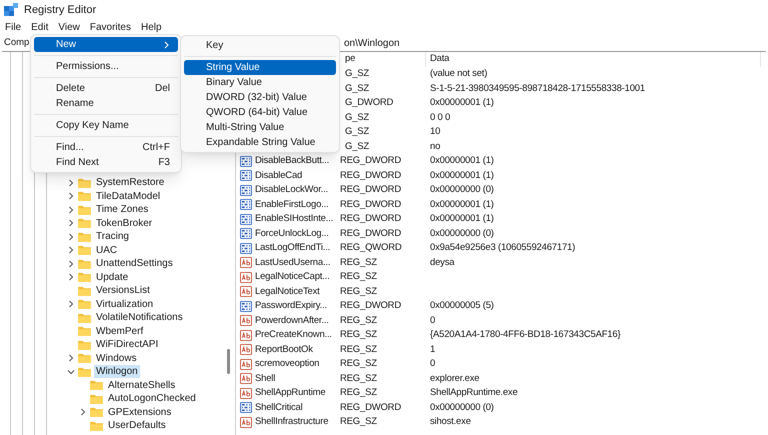 The image size is (768, 435). What do you see at coordinates (287, 291) in the screenshot?
I see `value-name: LegalNoticeText` at bounding box center [287, 291].